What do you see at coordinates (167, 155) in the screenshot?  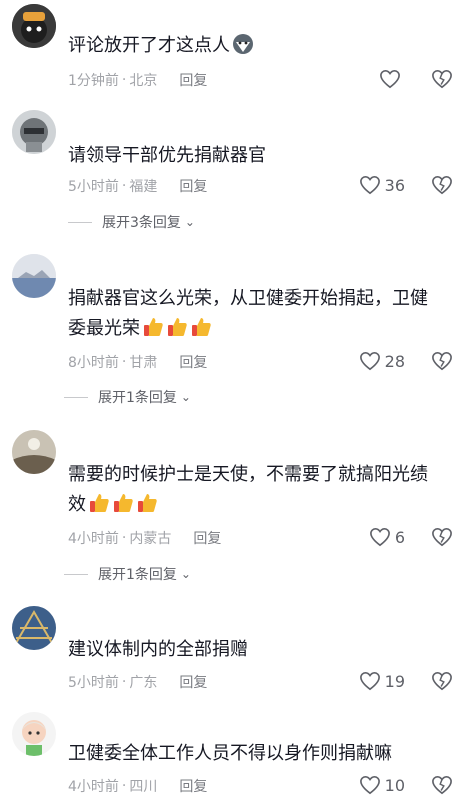 I see `comment-text: 请领导干部优先捐献器官` at bounding box center [167, 155].